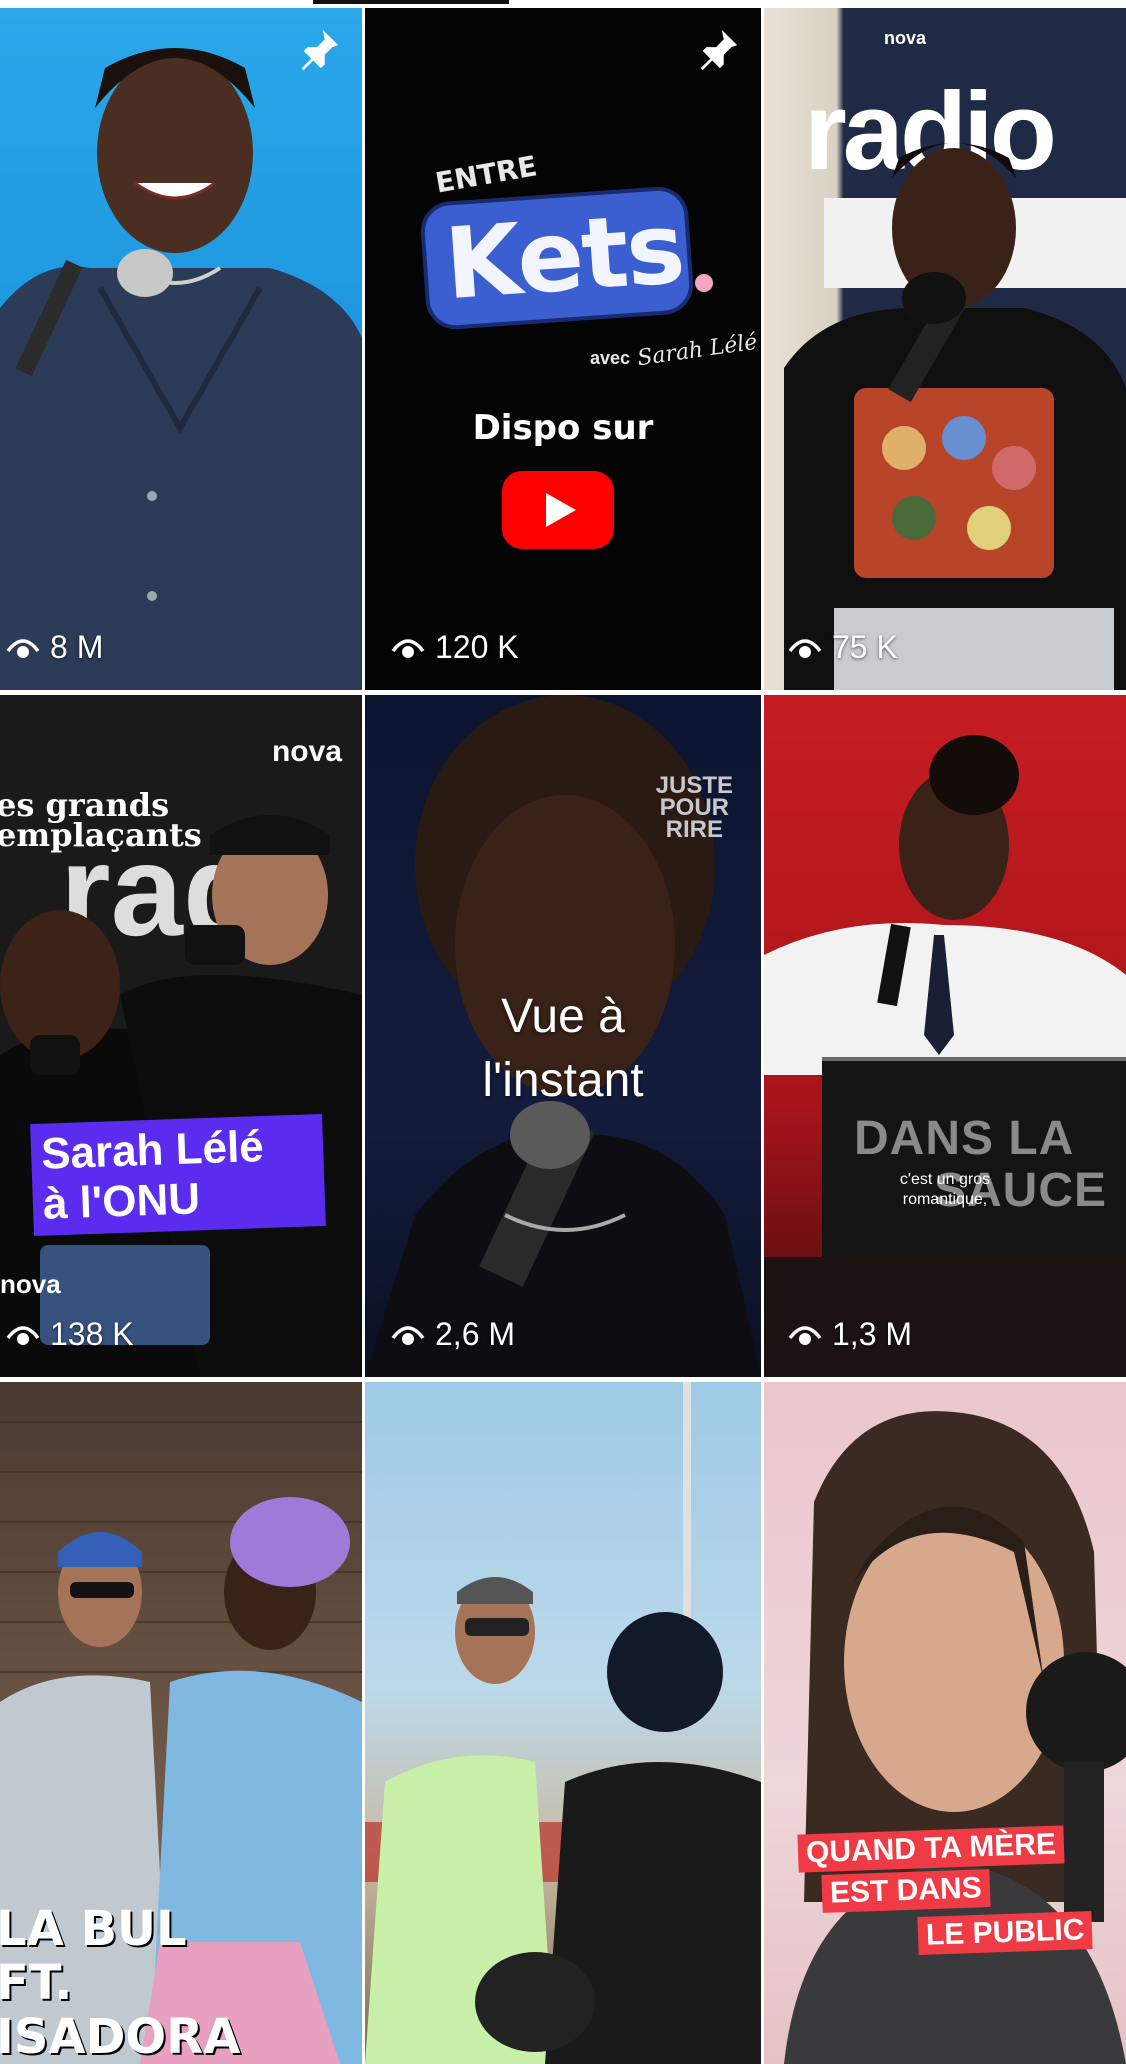 This screenshot has width=1126, height=2064. What do you see at coordinates (36, 1983) in the screenshot?
I see `overlay-title-line: FT.` at bounding box center [36, 1983].